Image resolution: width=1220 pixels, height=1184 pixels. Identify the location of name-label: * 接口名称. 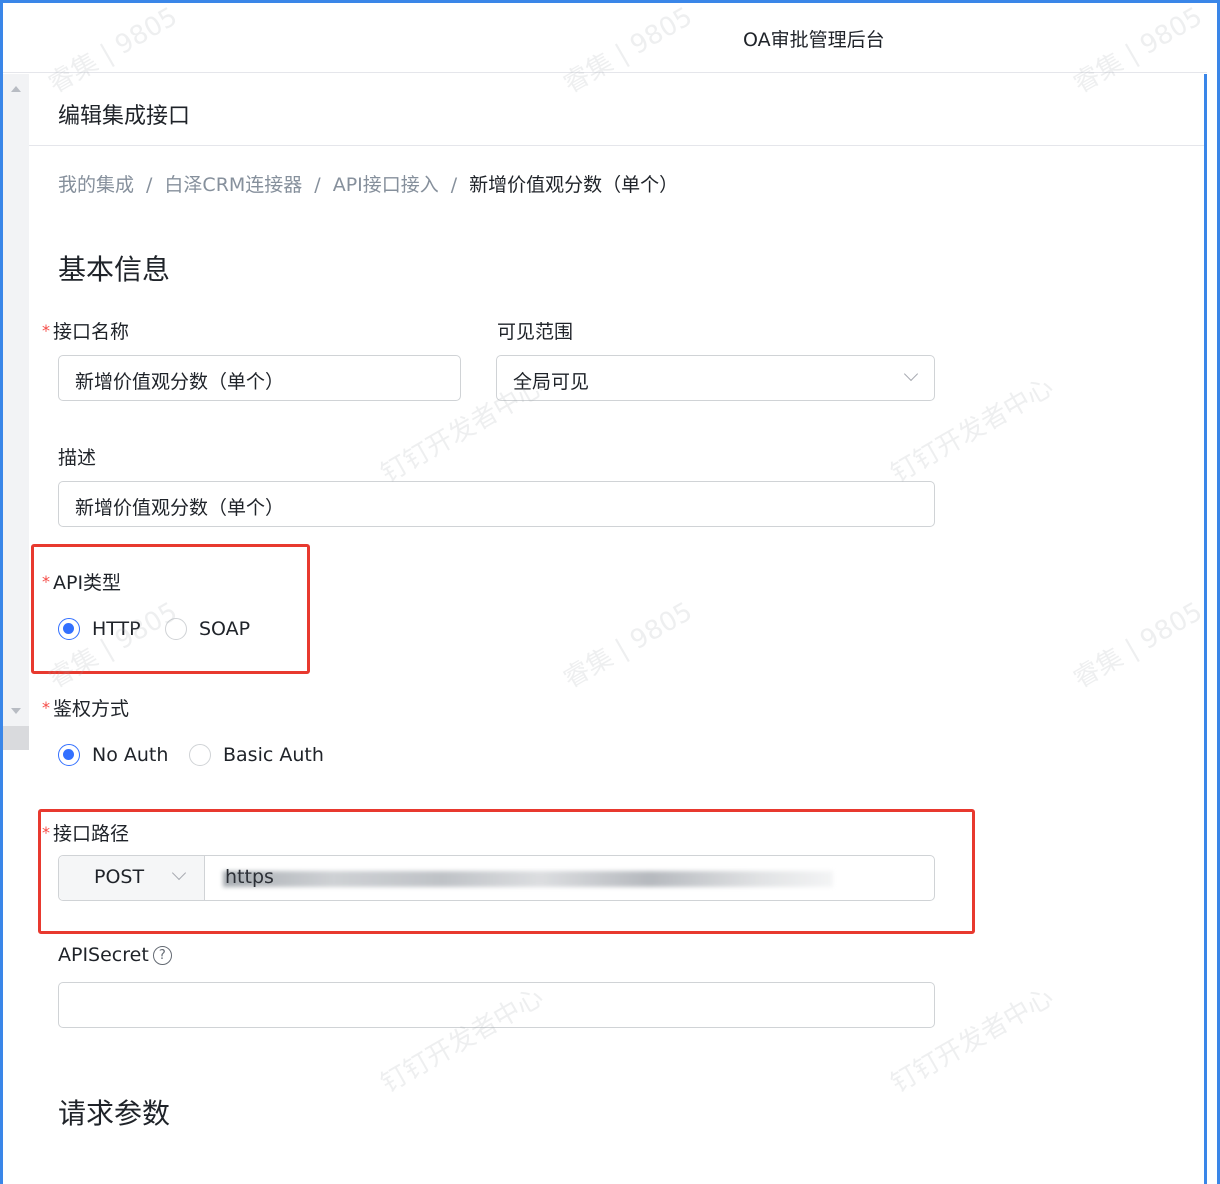
(85, 330).